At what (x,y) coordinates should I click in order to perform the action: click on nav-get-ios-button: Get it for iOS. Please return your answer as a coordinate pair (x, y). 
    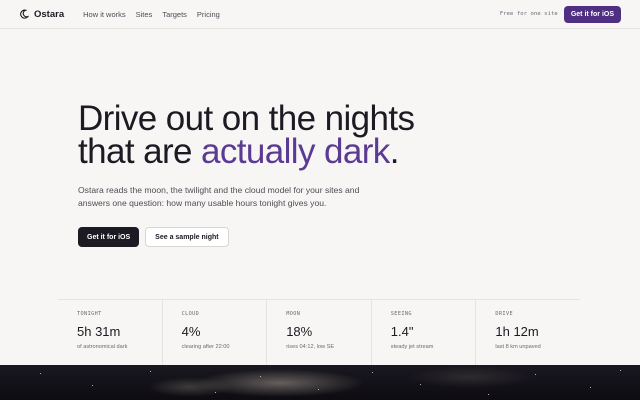
    Looking at the image, I should click on (592, 14).